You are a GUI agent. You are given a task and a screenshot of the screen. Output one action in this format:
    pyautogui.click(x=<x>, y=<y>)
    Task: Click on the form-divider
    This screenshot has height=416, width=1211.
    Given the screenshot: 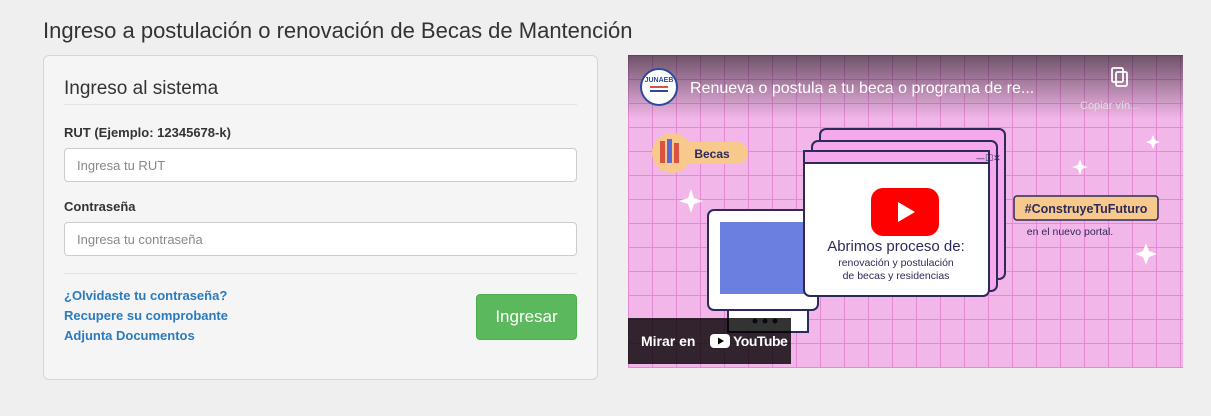 What is the action you would take?
    pyautogui.click(x=320, y=273)
    